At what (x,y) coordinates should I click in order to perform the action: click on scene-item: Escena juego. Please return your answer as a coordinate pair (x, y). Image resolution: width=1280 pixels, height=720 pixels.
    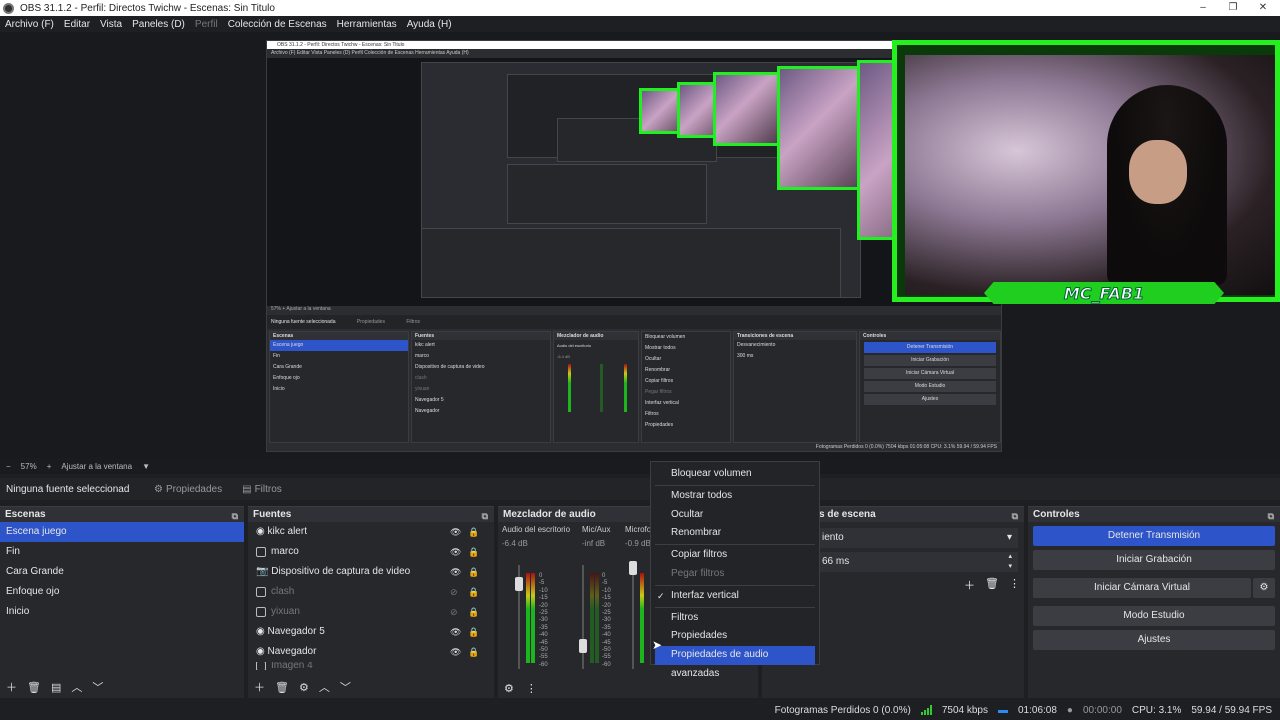
    Looking at the image, I should click on (122, 532).